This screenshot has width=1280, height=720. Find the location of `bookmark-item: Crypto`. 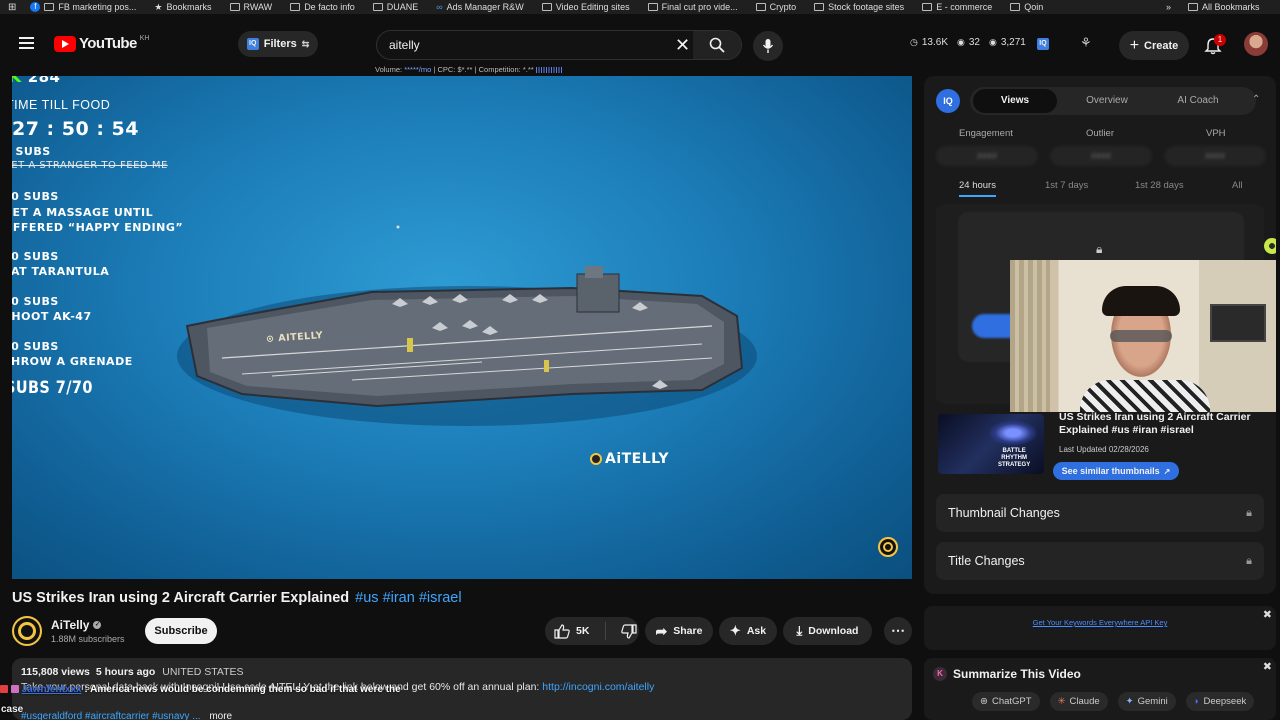

bookmark-item: Crypto is located at coordinates (775, 7).